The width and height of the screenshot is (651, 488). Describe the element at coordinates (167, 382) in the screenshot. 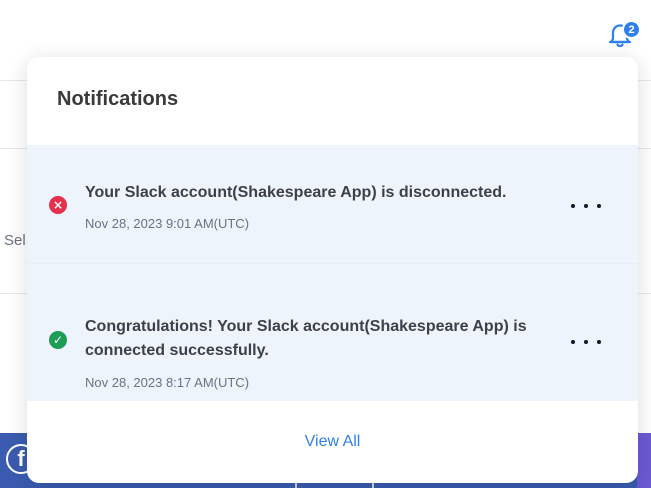

I see `notification-timestamp: Nov 28, 2023 8:17 AM(UTC)` at that location.